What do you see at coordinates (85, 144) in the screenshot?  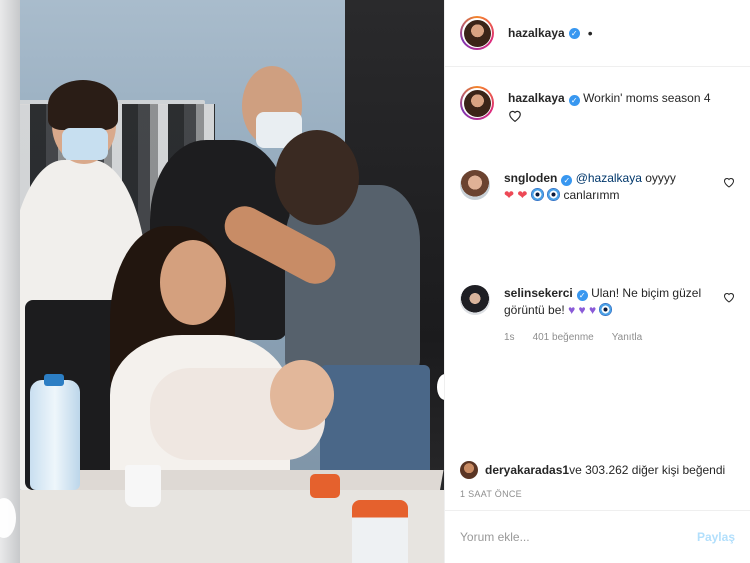 I see `face-mask` at bounding box center [85, 144].